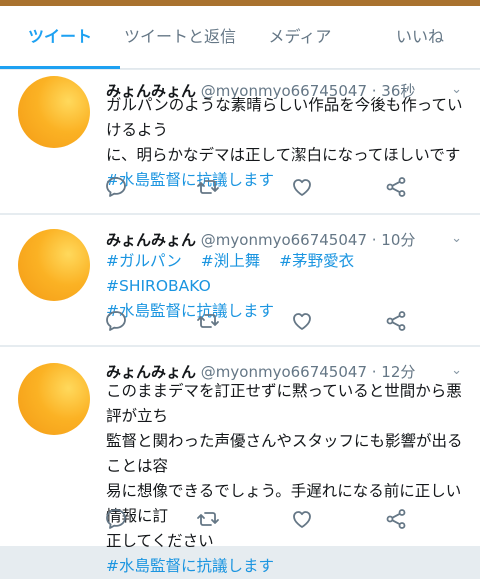 This screenshot has width=480, height=579. What do you see at coordinates (284, 240) in the screenshot?
I see `user-handle: @myonmyo66745047` at bounding box center [284, 240].